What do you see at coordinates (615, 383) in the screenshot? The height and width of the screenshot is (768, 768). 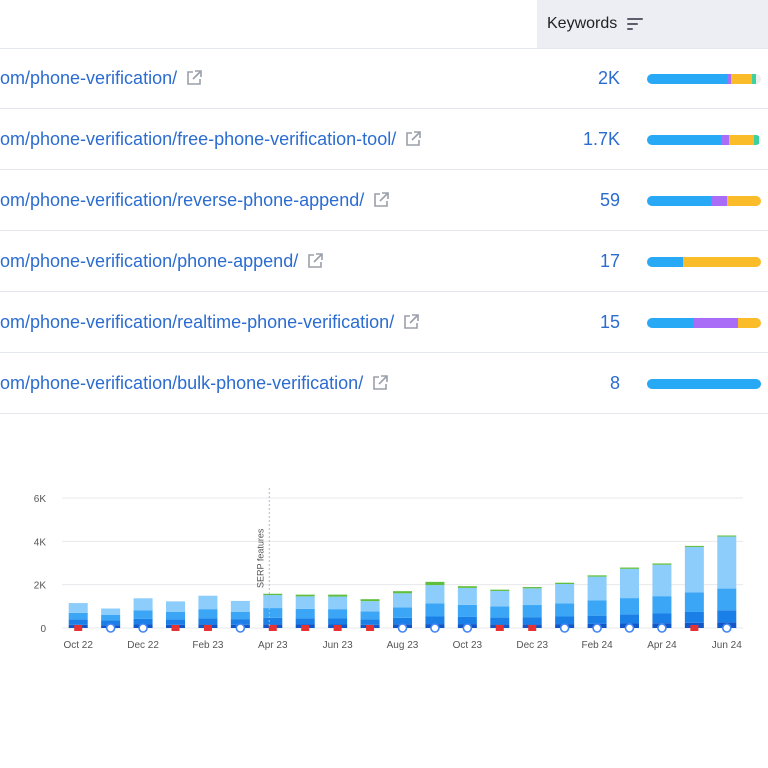 I see `keywords-count: 8` at bounding box center [615, 383].